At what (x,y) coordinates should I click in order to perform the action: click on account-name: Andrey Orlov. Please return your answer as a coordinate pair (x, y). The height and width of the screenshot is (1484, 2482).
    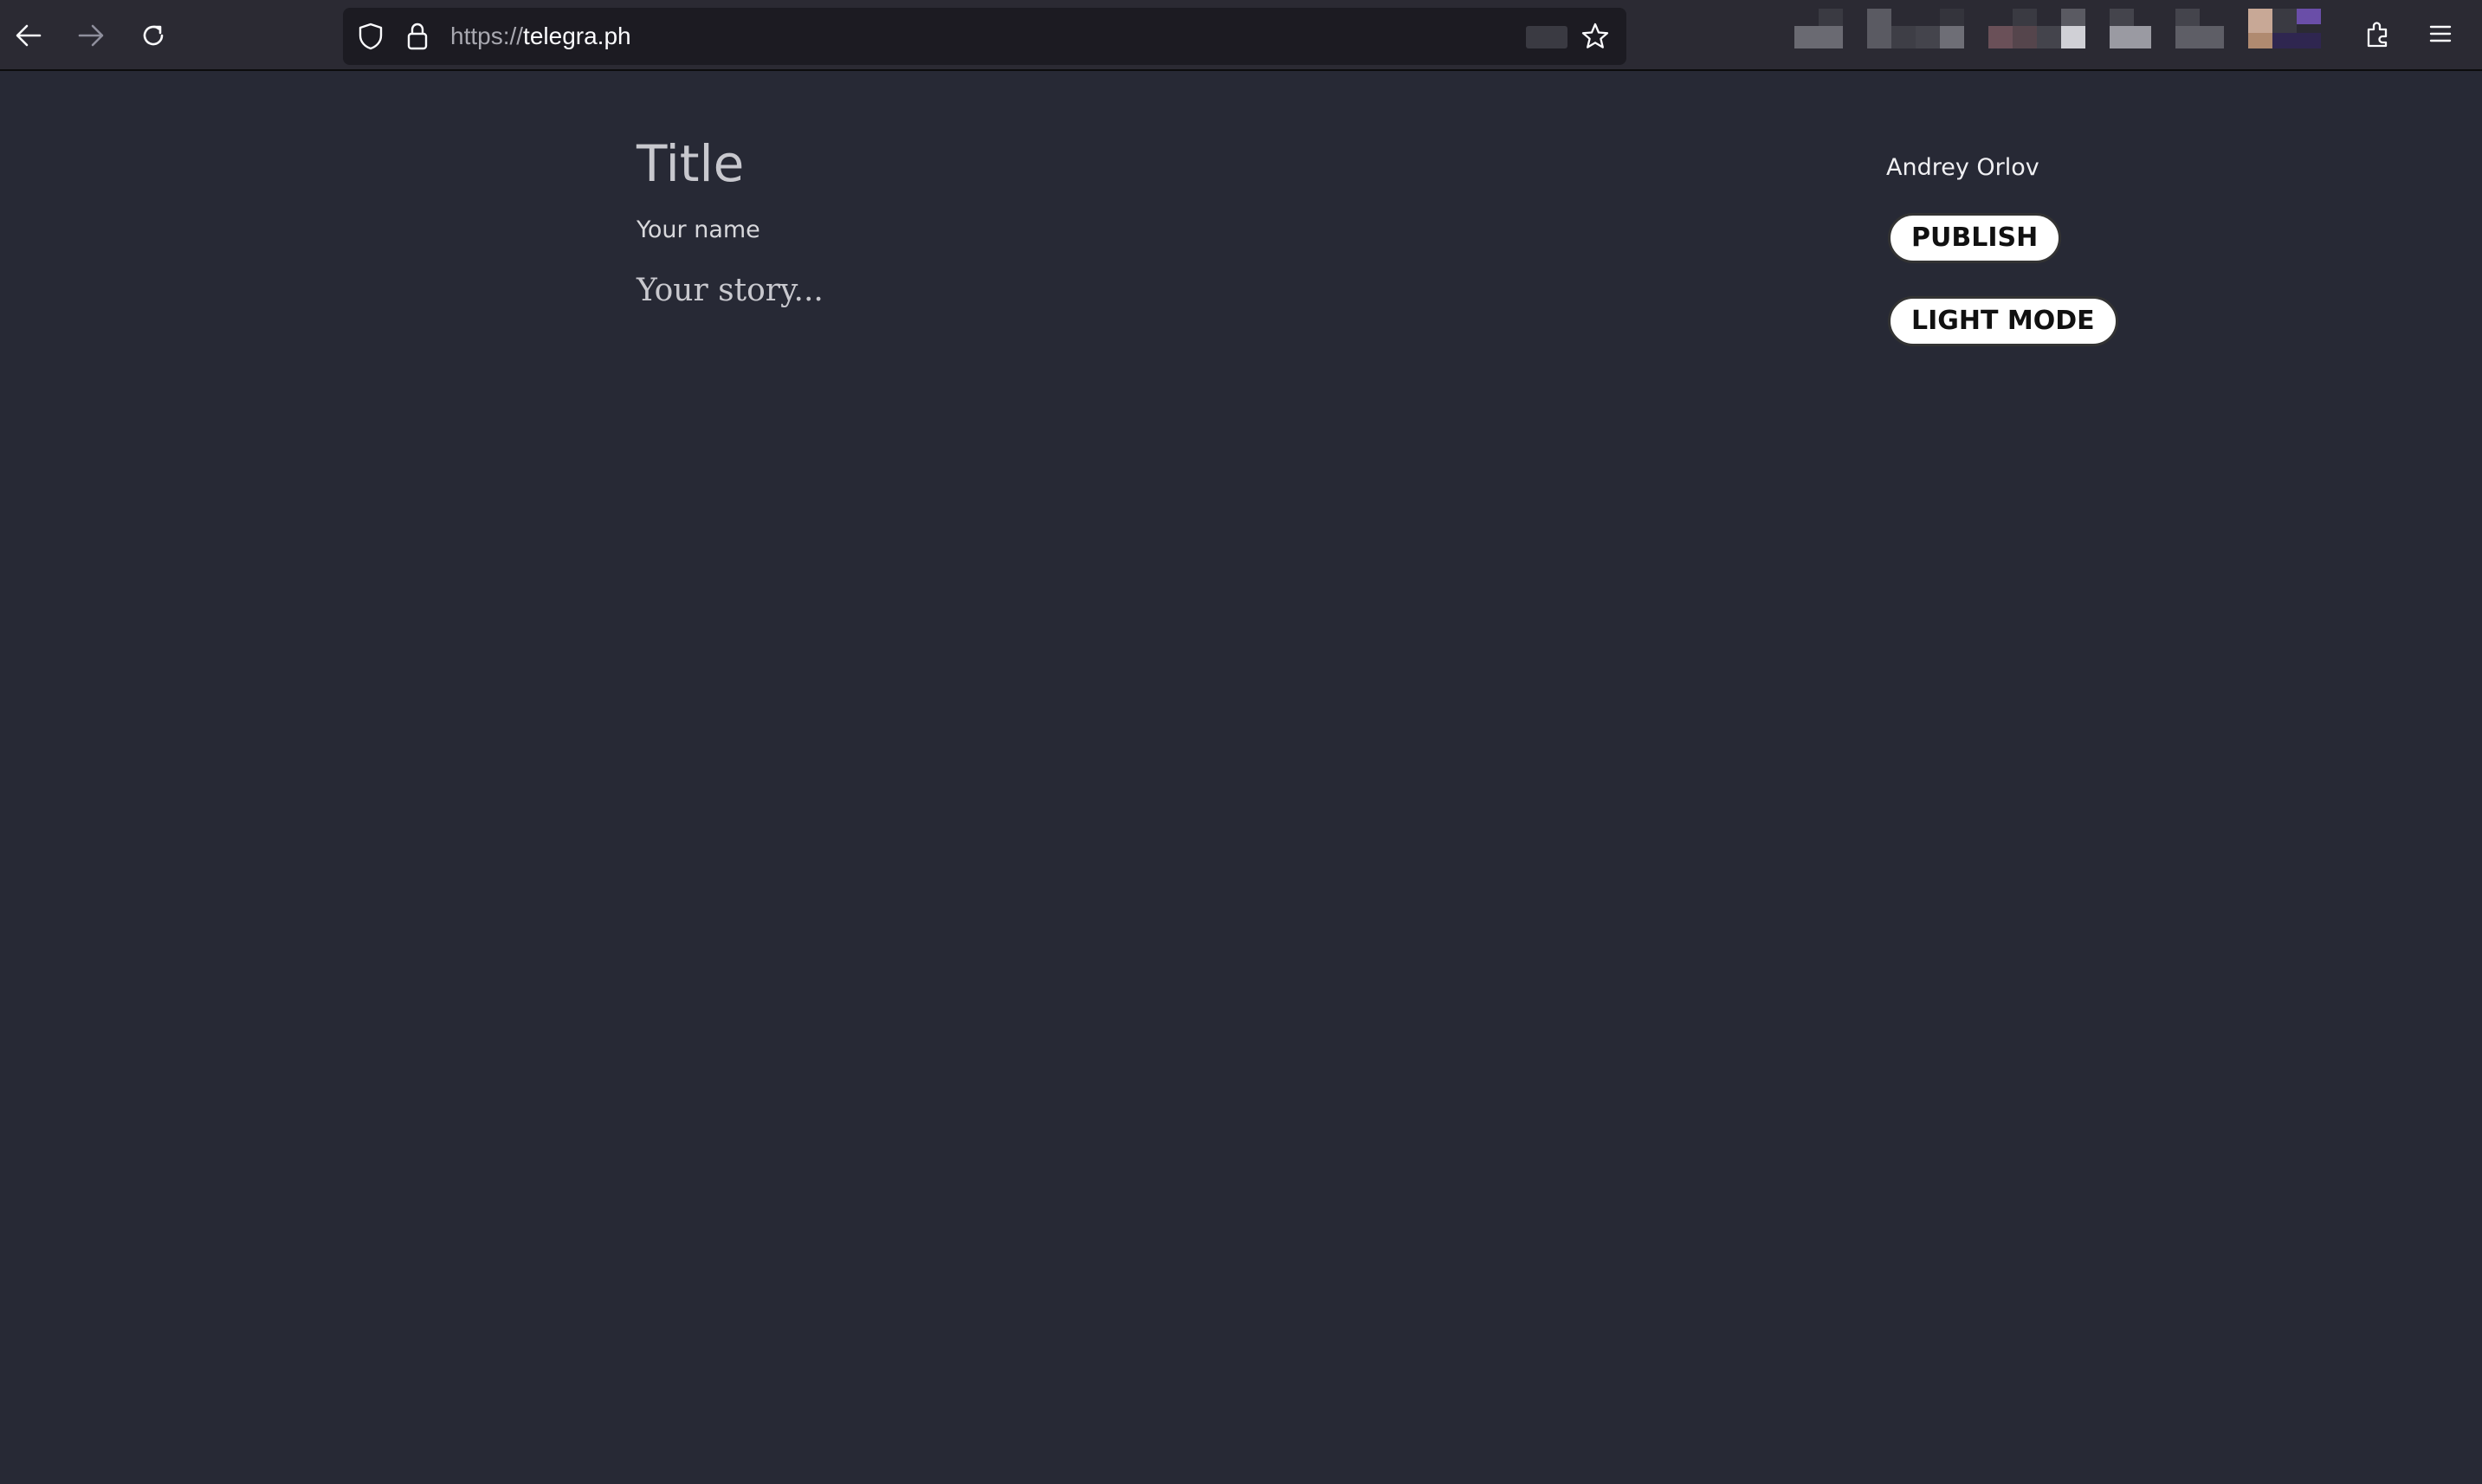
    Looking at the image, I should click on (1963, 167).